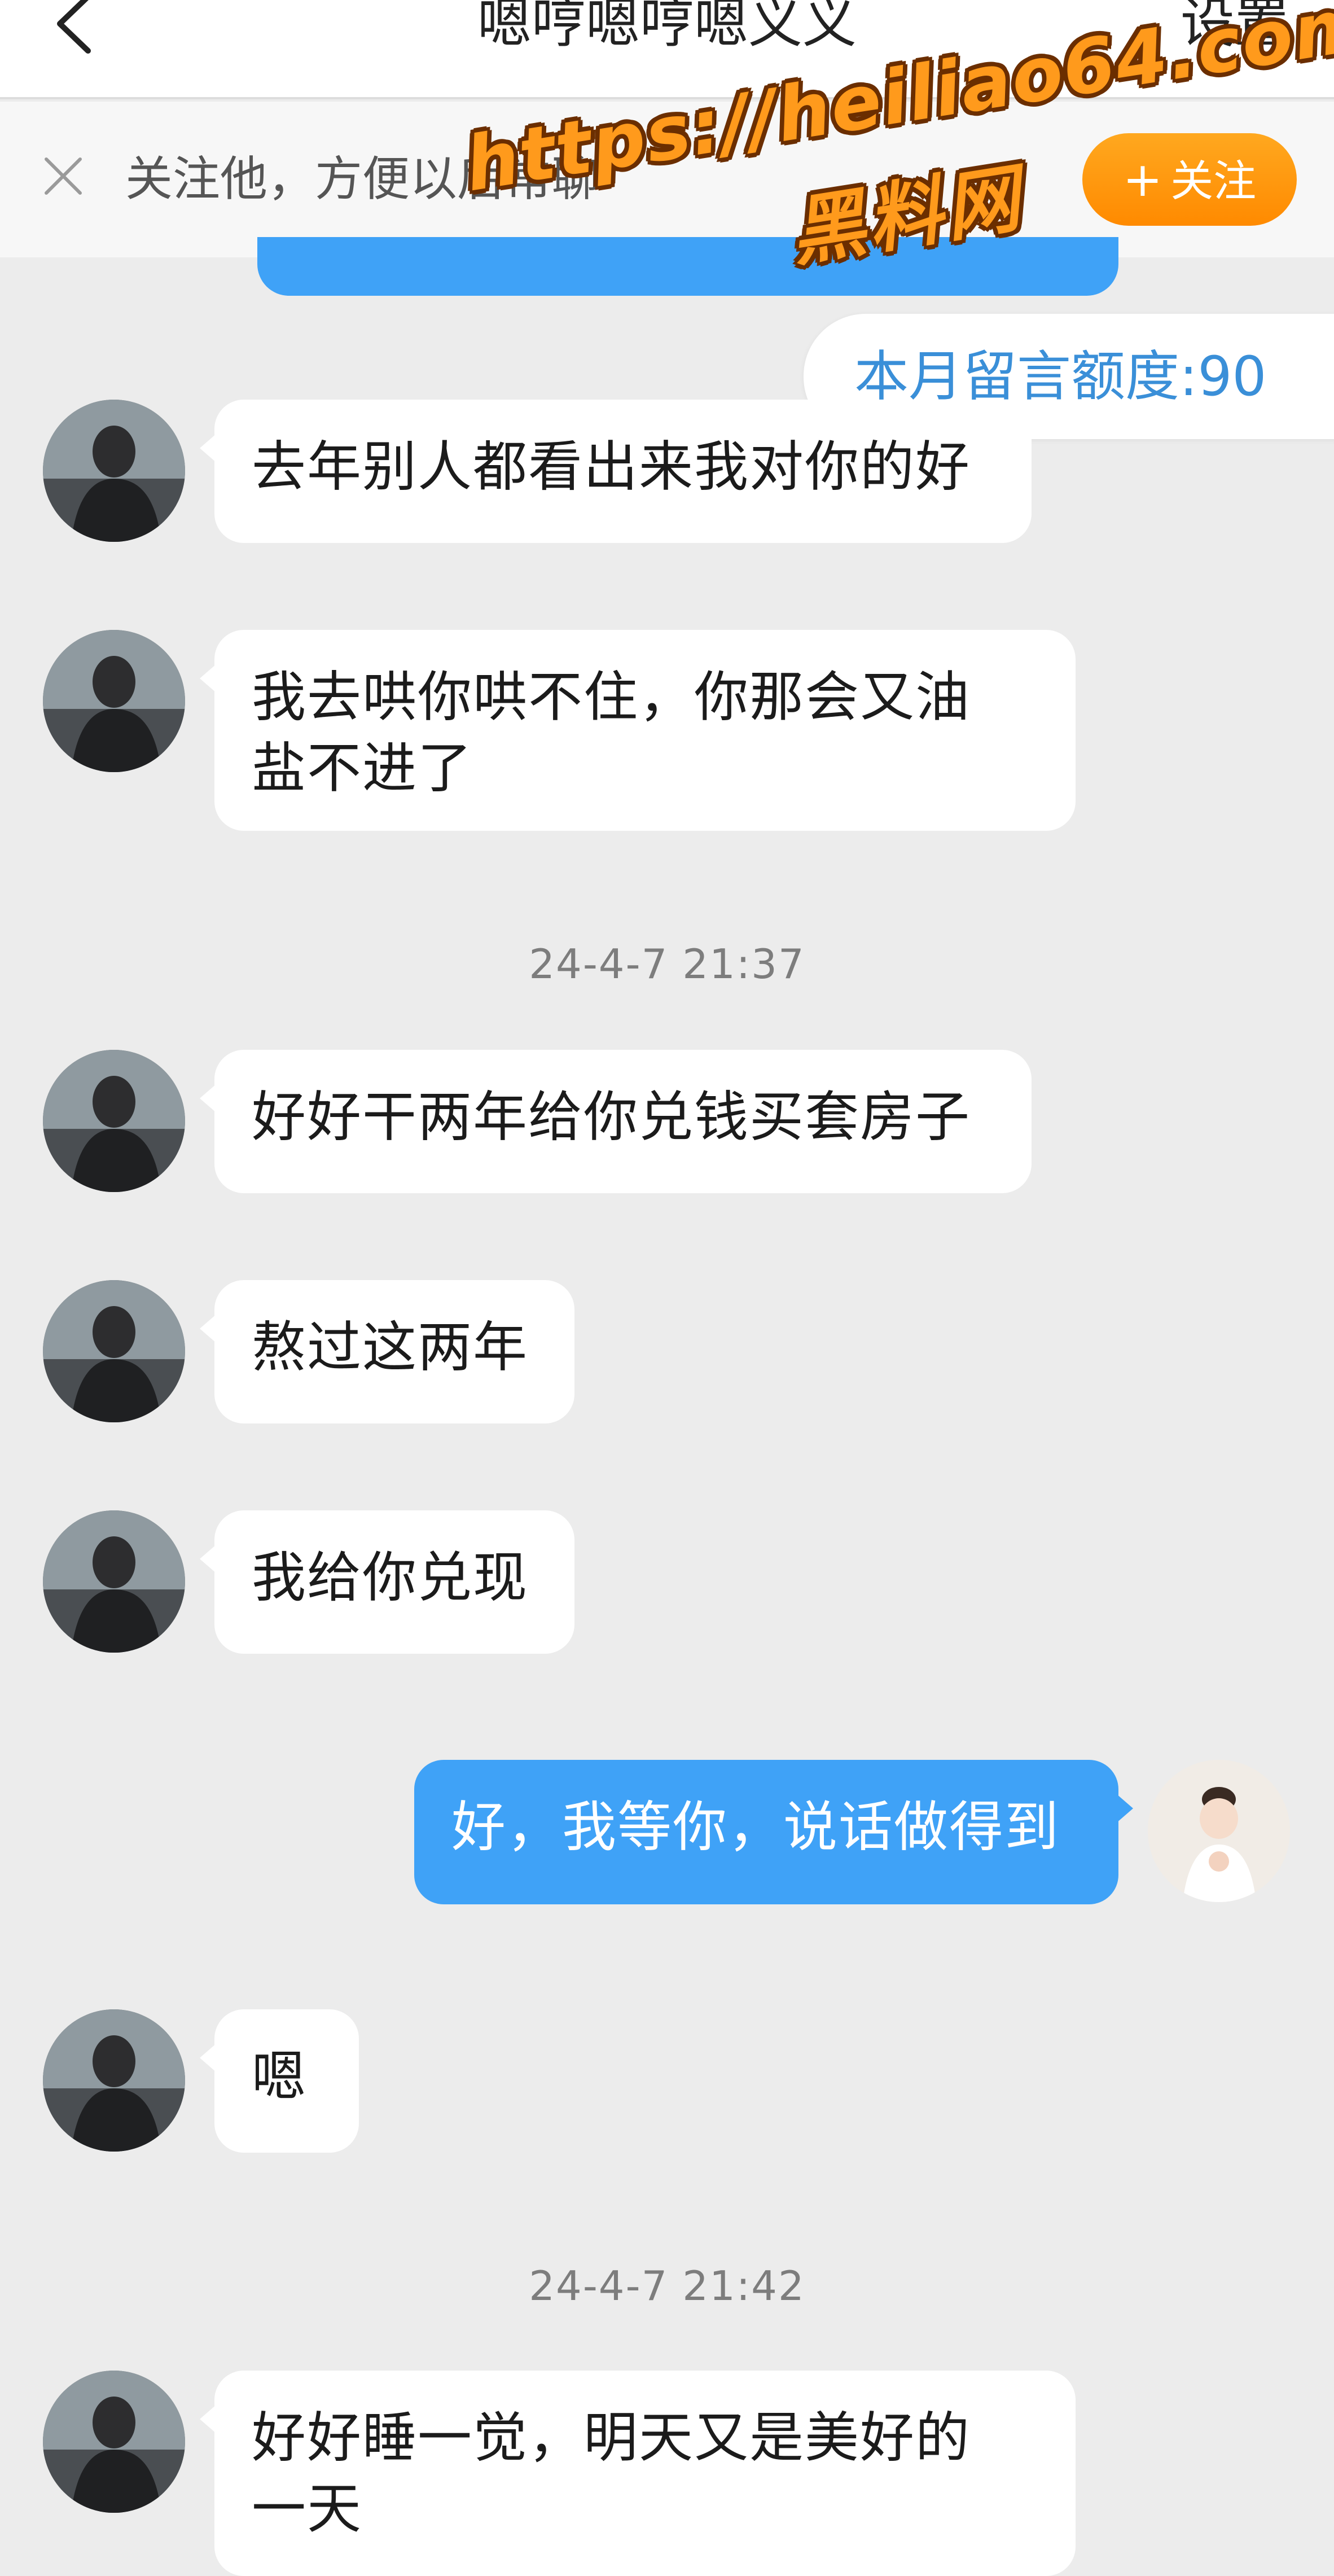  What do you see at coordinates (362, 768) in the screenshot?
I see `message-line: 盐不进了` at bounding box center [362, 768].